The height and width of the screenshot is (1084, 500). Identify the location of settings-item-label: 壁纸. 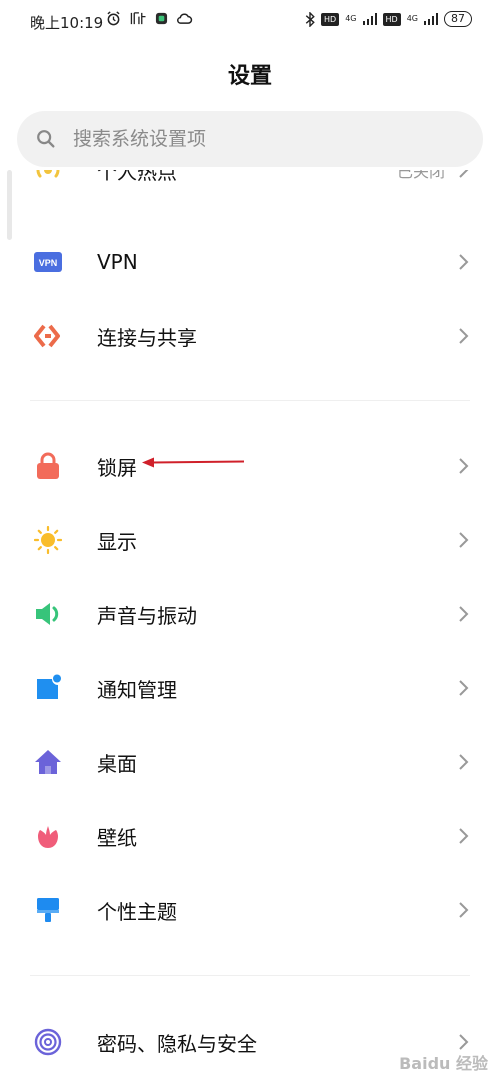
(117, 837).